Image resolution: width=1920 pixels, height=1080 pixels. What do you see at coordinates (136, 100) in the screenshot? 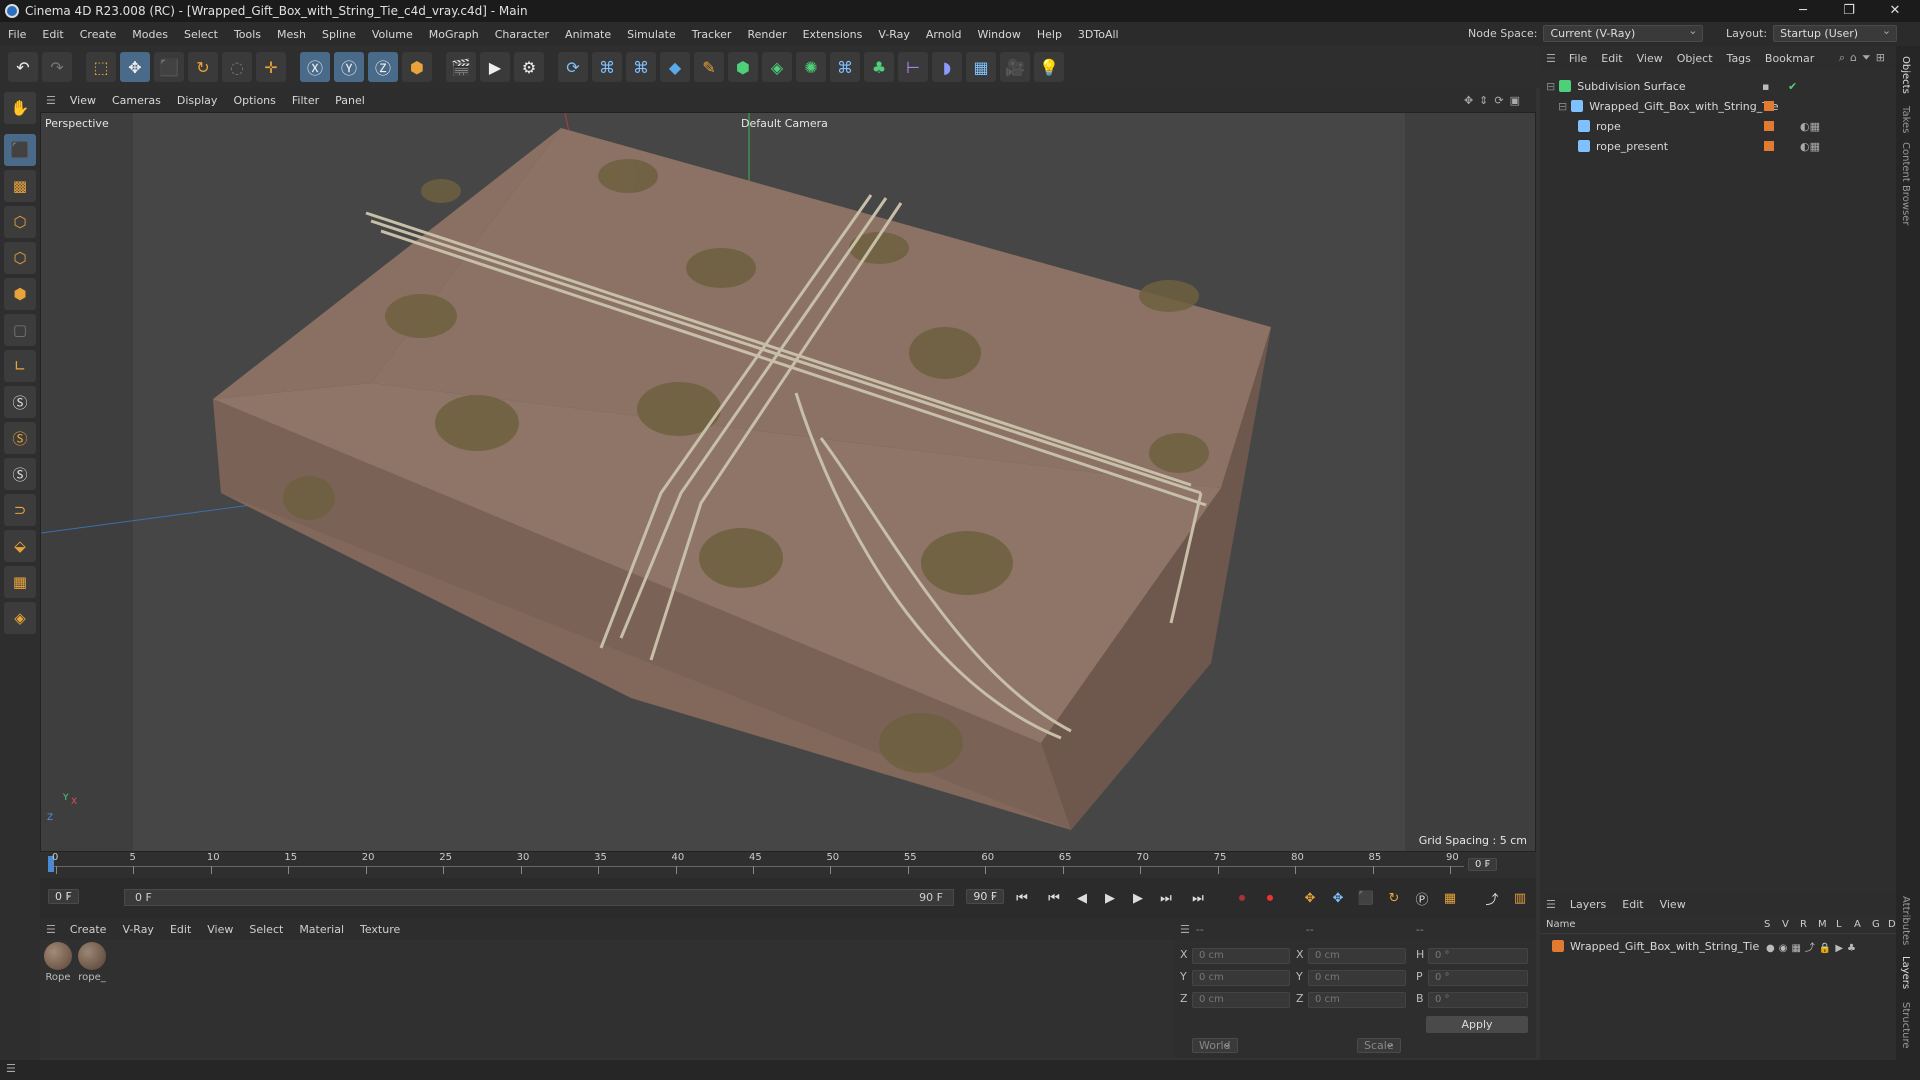
I see `viewport-menu-cameras: Cameras` at bounding box center [136, 100].